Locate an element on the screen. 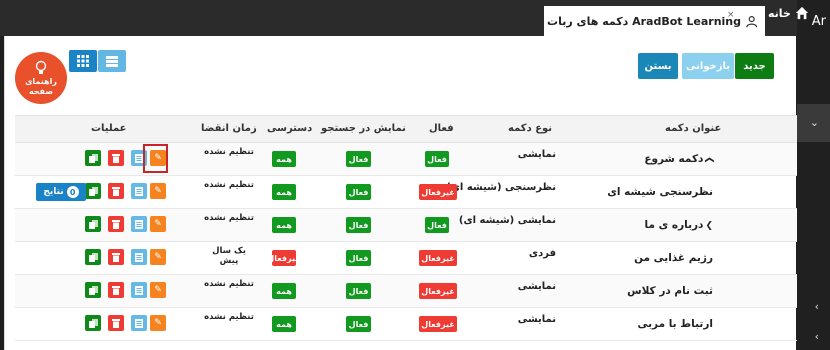 The width and height of the screenshot is (830, 350). button-title: ❯درباره ی ما is located at coordinates (679, 225).